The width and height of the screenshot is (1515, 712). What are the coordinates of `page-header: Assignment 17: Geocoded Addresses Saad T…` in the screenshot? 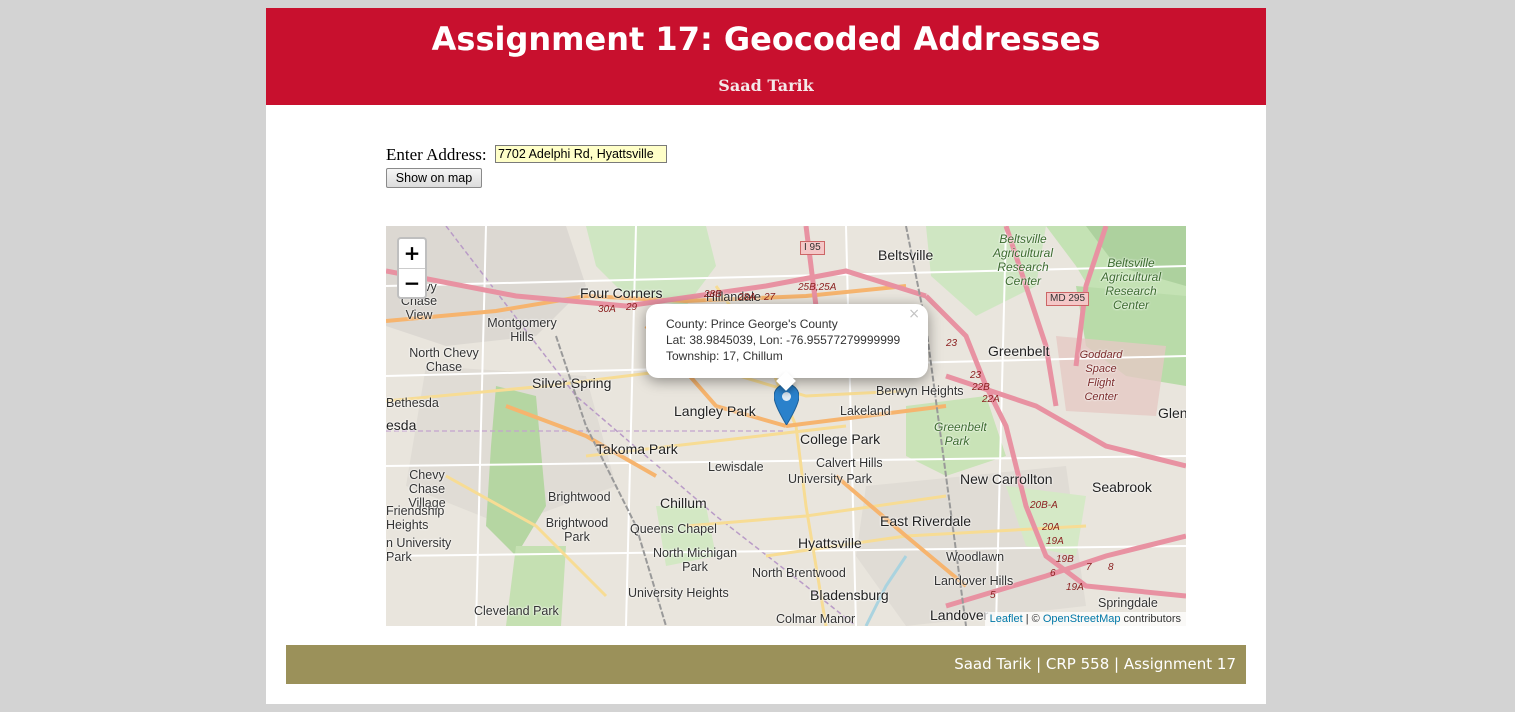 It's located at (766, 56).